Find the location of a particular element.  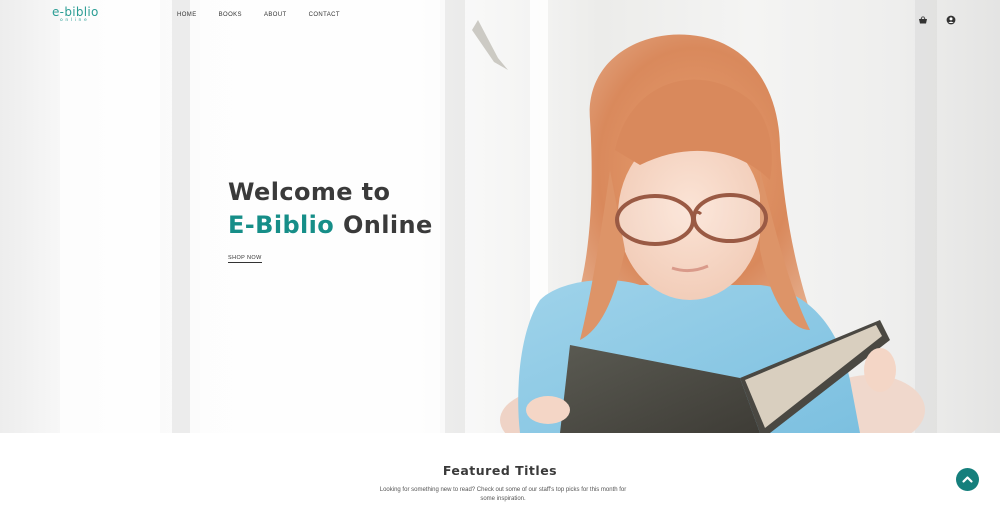

basket-icon is located at coordinates (923, 17).